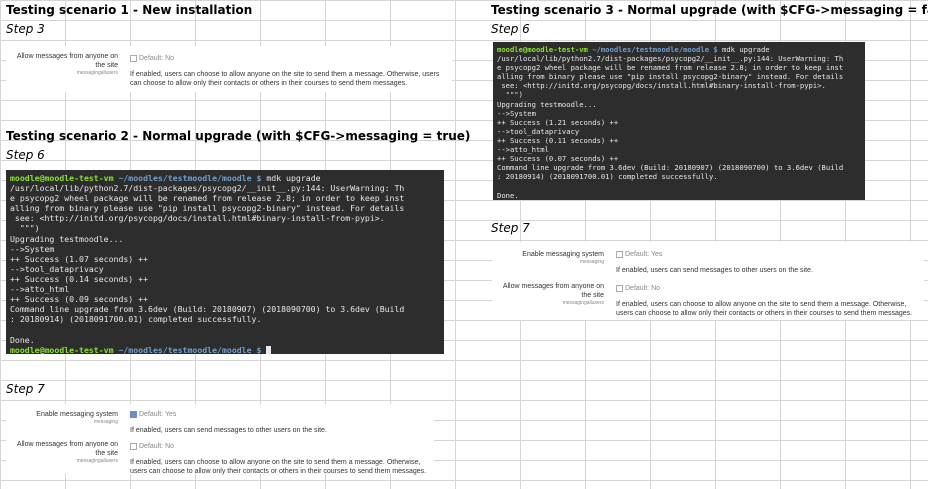 The width and height of the screenshot is (928, 489). What do you see at coordinates (133, 414) in the screenshot?
I see `checkbox-checked-icon` at bounding box center [133, 414].